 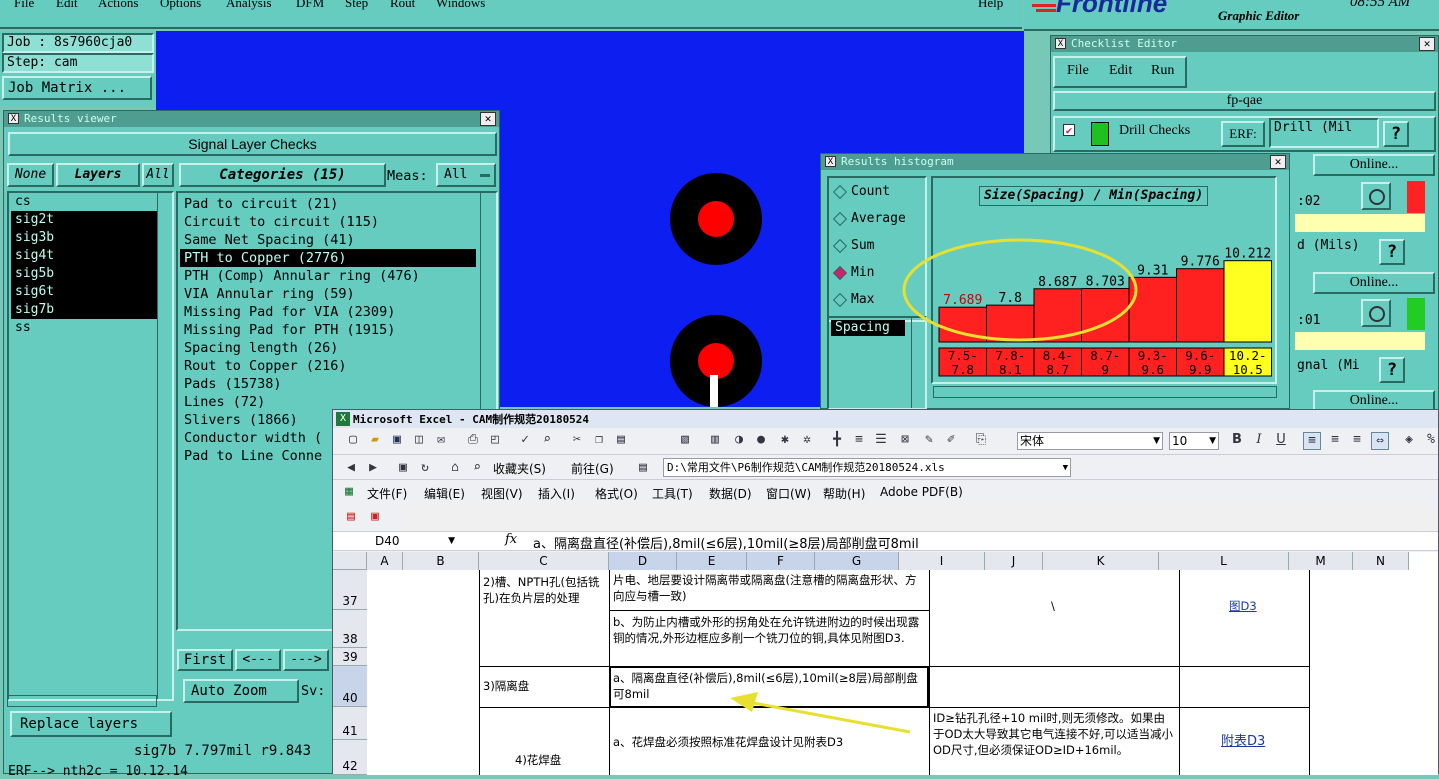 What do you see at coordinates (1194, 441) in the screenshot?
I see `font-size-select: 10 ▼` at bounding box center [1194, 441].